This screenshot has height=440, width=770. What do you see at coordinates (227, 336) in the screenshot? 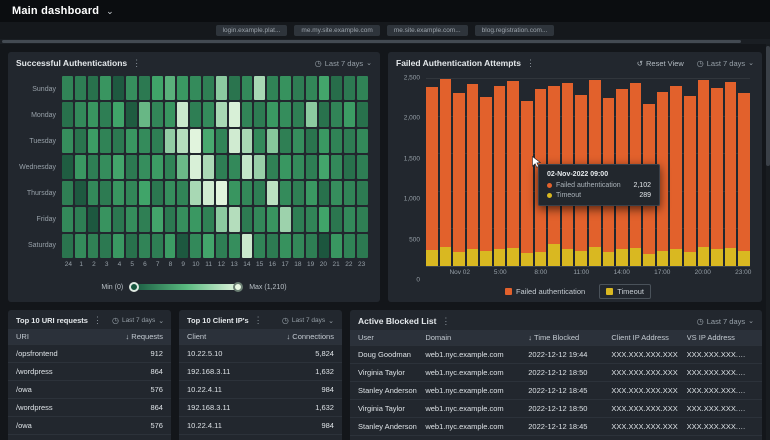
I see `column-header: Client` at bounding box center [227, 336].